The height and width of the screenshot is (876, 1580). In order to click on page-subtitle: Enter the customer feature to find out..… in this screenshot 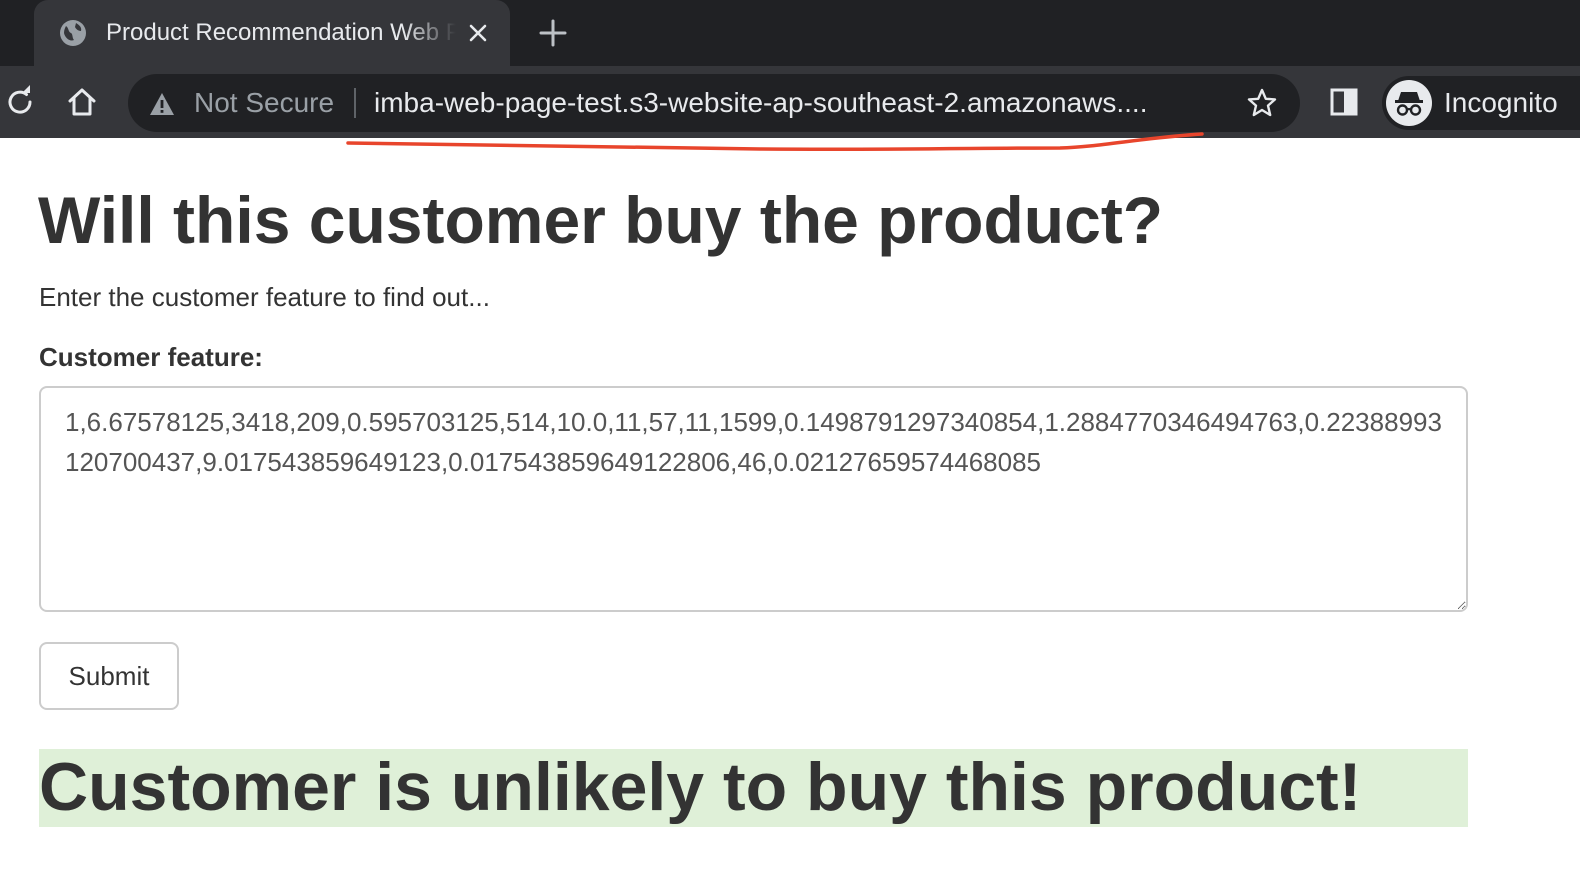, I will do `click(264, 297)`.